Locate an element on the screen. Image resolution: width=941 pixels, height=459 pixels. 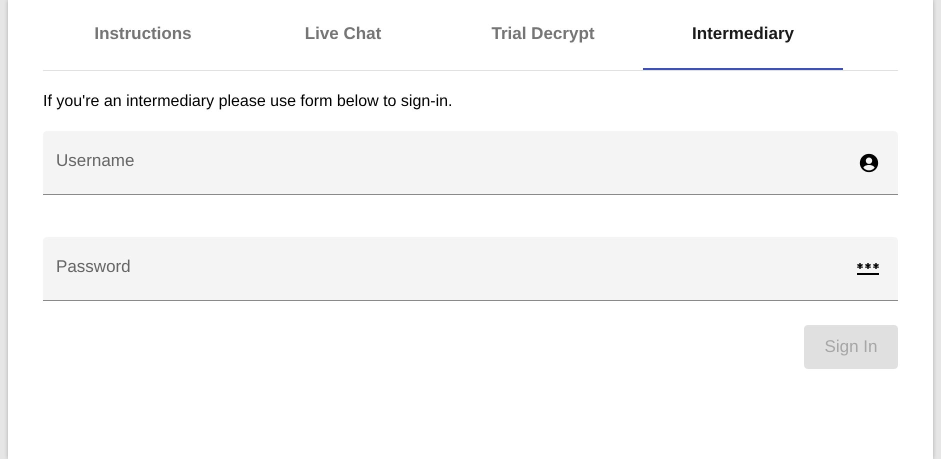
password-field: Password is located at coordinates (470, 269).